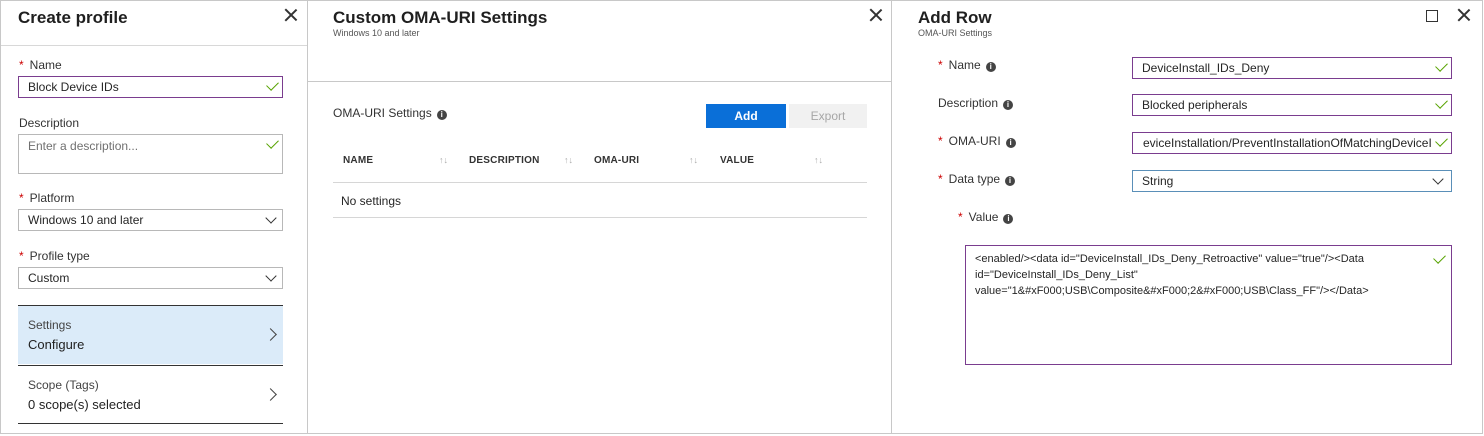 The image size is (1484, 436). What do you see at coordinates (73, 17) in the screenshot?
I see `blade-title: Create profile` at bounding box center [73, 17].